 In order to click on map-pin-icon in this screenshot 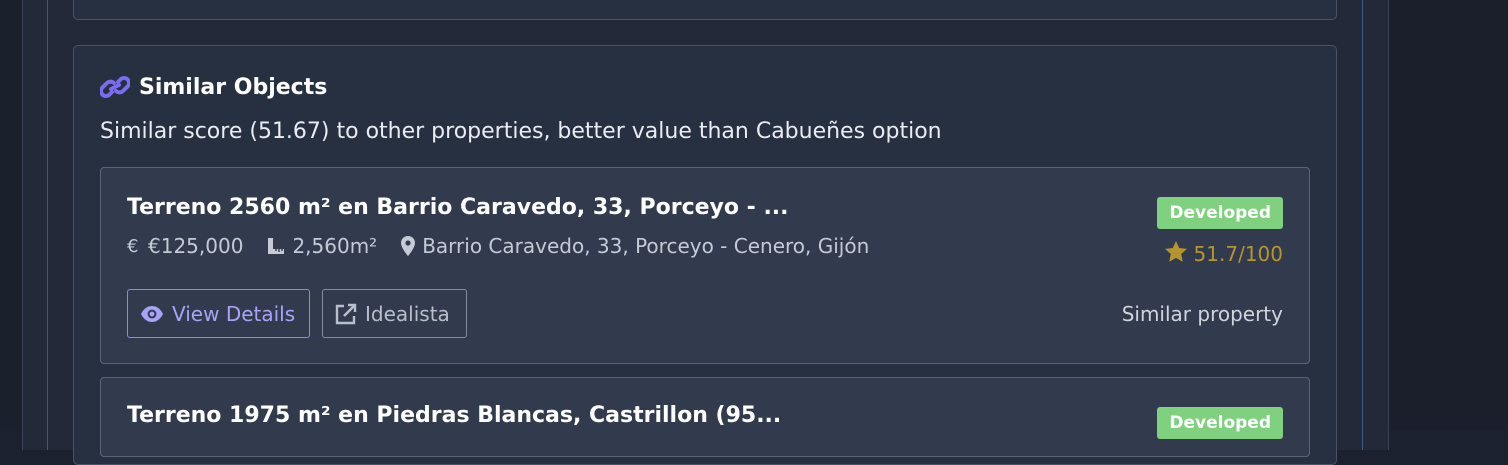, I will do `click(408, 246)`.